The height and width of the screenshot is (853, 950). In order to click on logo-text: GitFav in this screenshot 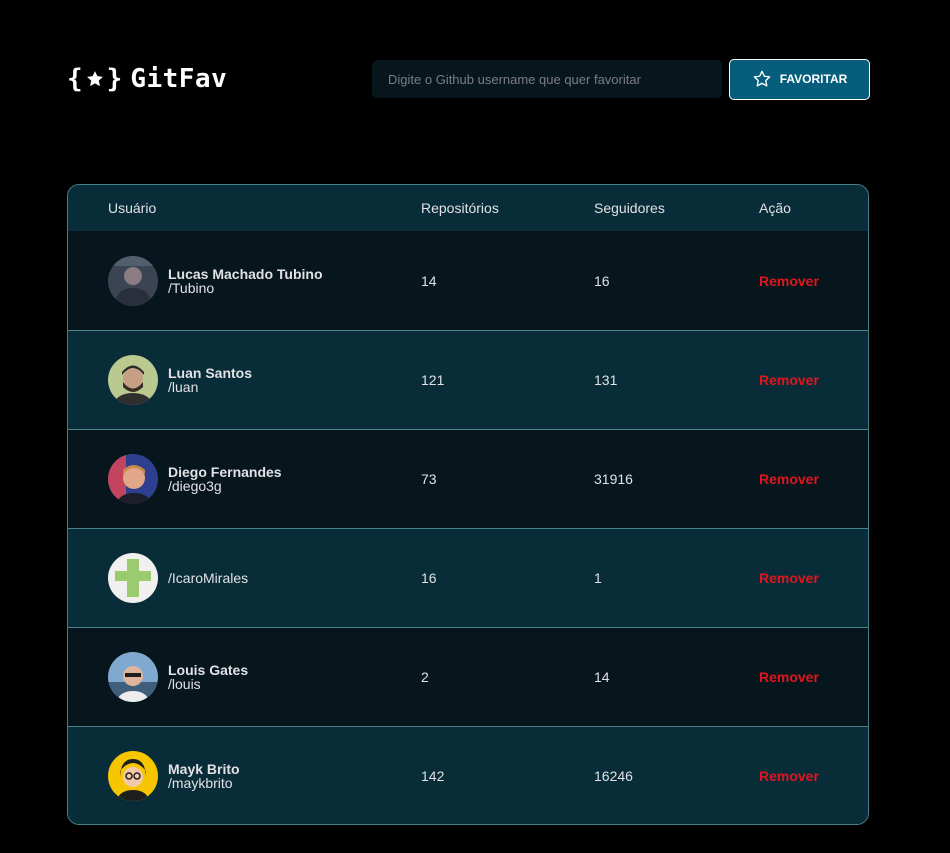, I will do `click(179, 79)`.